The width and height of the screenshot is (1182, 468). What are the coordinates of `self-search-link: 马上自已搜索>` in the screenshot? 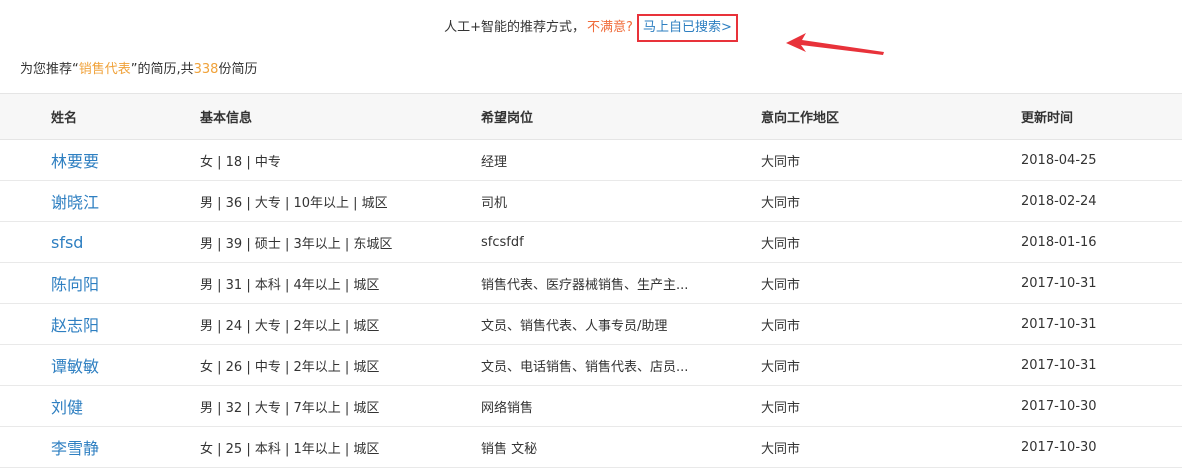 It's located at (687, 28).